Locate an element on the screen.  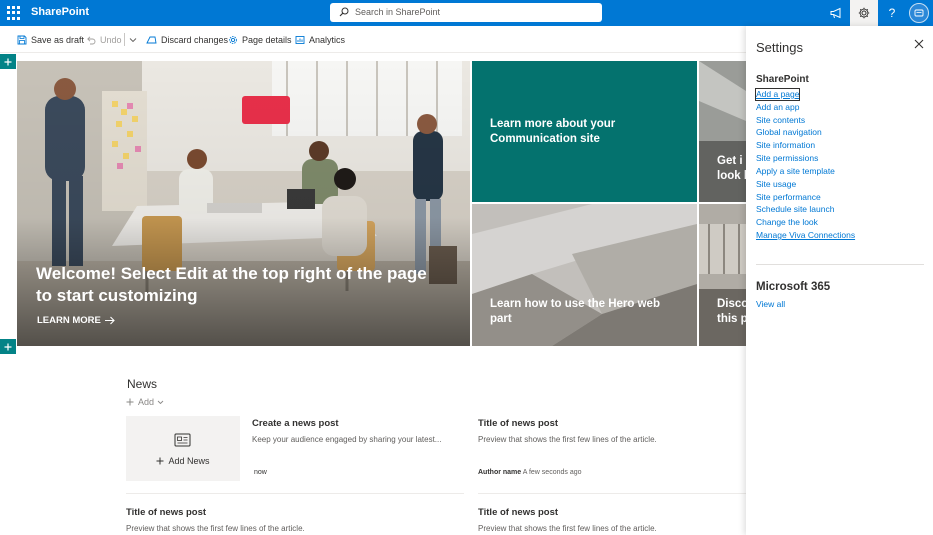
undo-dropdown-button is located at coordinates (135, 39).